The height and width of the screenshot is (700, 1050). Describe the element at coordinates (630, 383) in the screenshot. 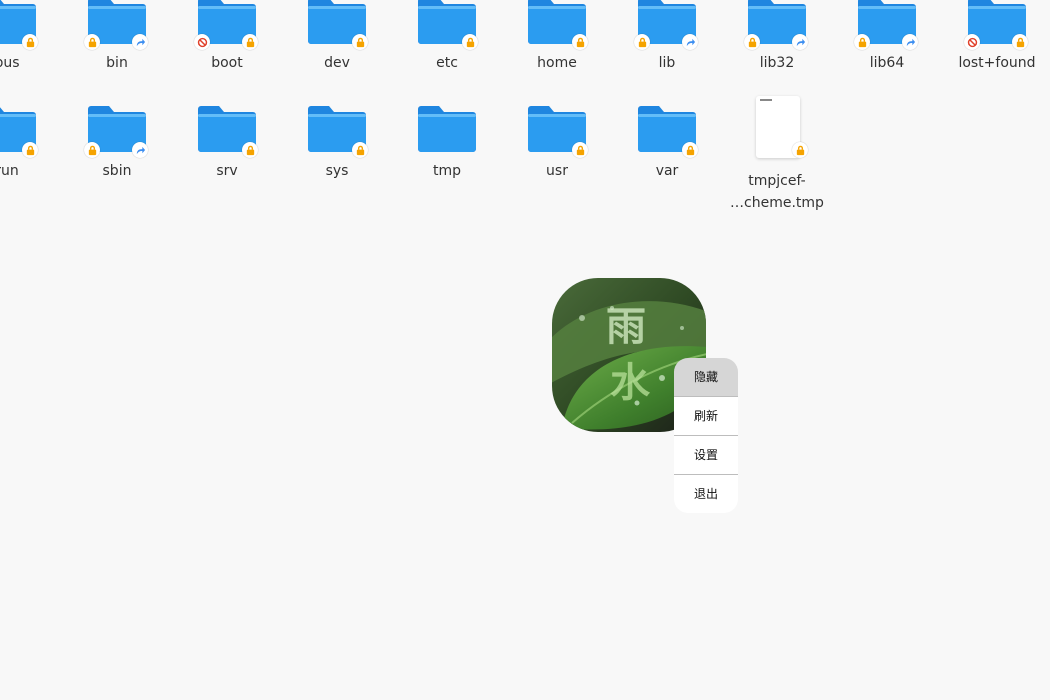

I see `widget-char-2: 水` at that location.